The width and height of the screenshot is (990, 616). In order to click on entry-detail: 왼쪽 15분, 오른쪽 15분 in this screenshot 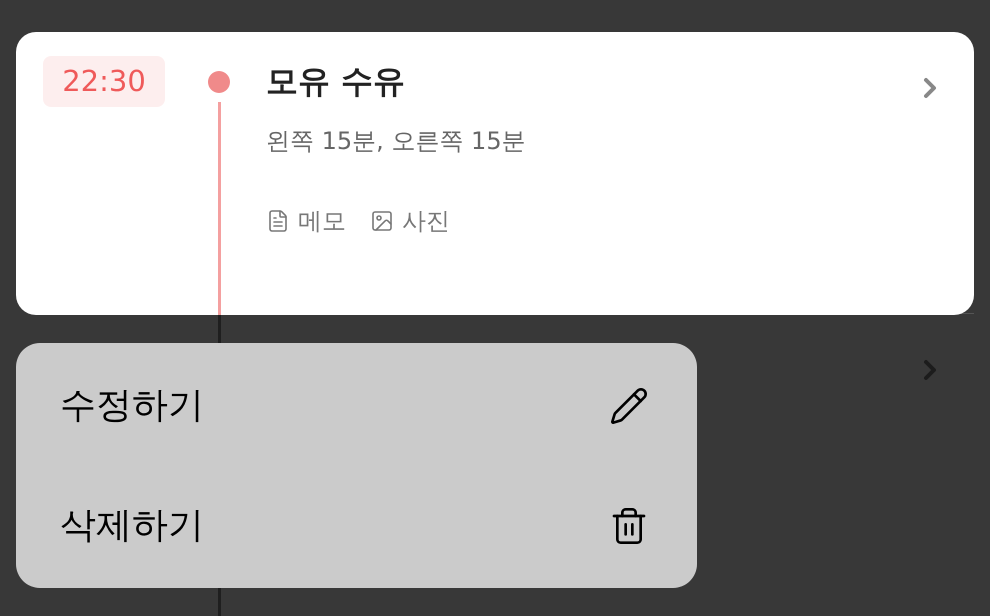, I will do `click(396, 141)`.